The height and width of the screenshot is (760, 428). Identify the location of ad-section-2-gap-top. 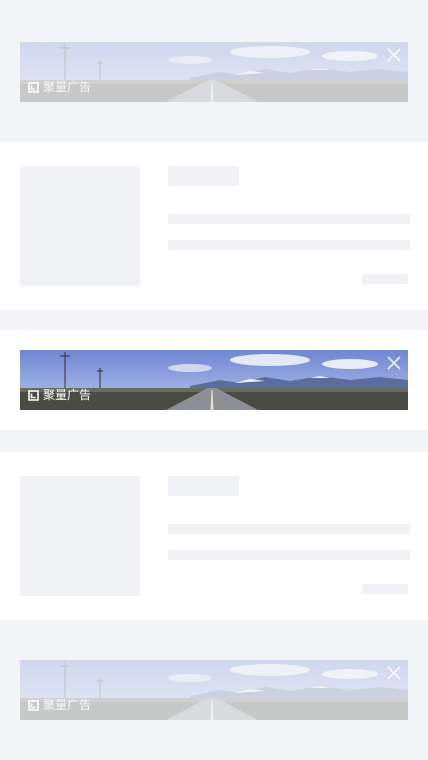
(214, 320).